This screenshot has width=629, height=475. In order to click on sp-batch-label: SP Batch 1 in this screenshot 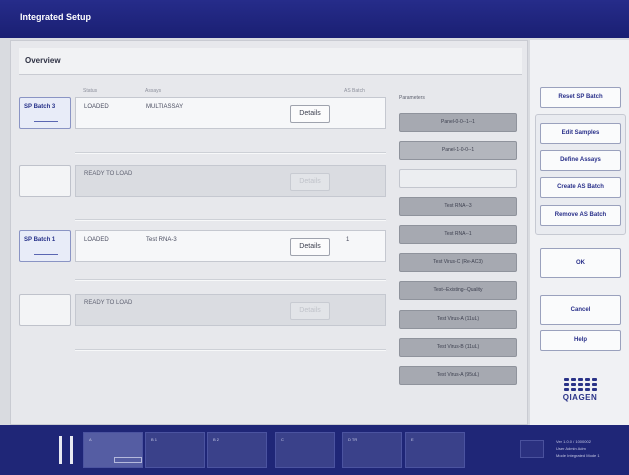, I will do `click(40, 240)`.